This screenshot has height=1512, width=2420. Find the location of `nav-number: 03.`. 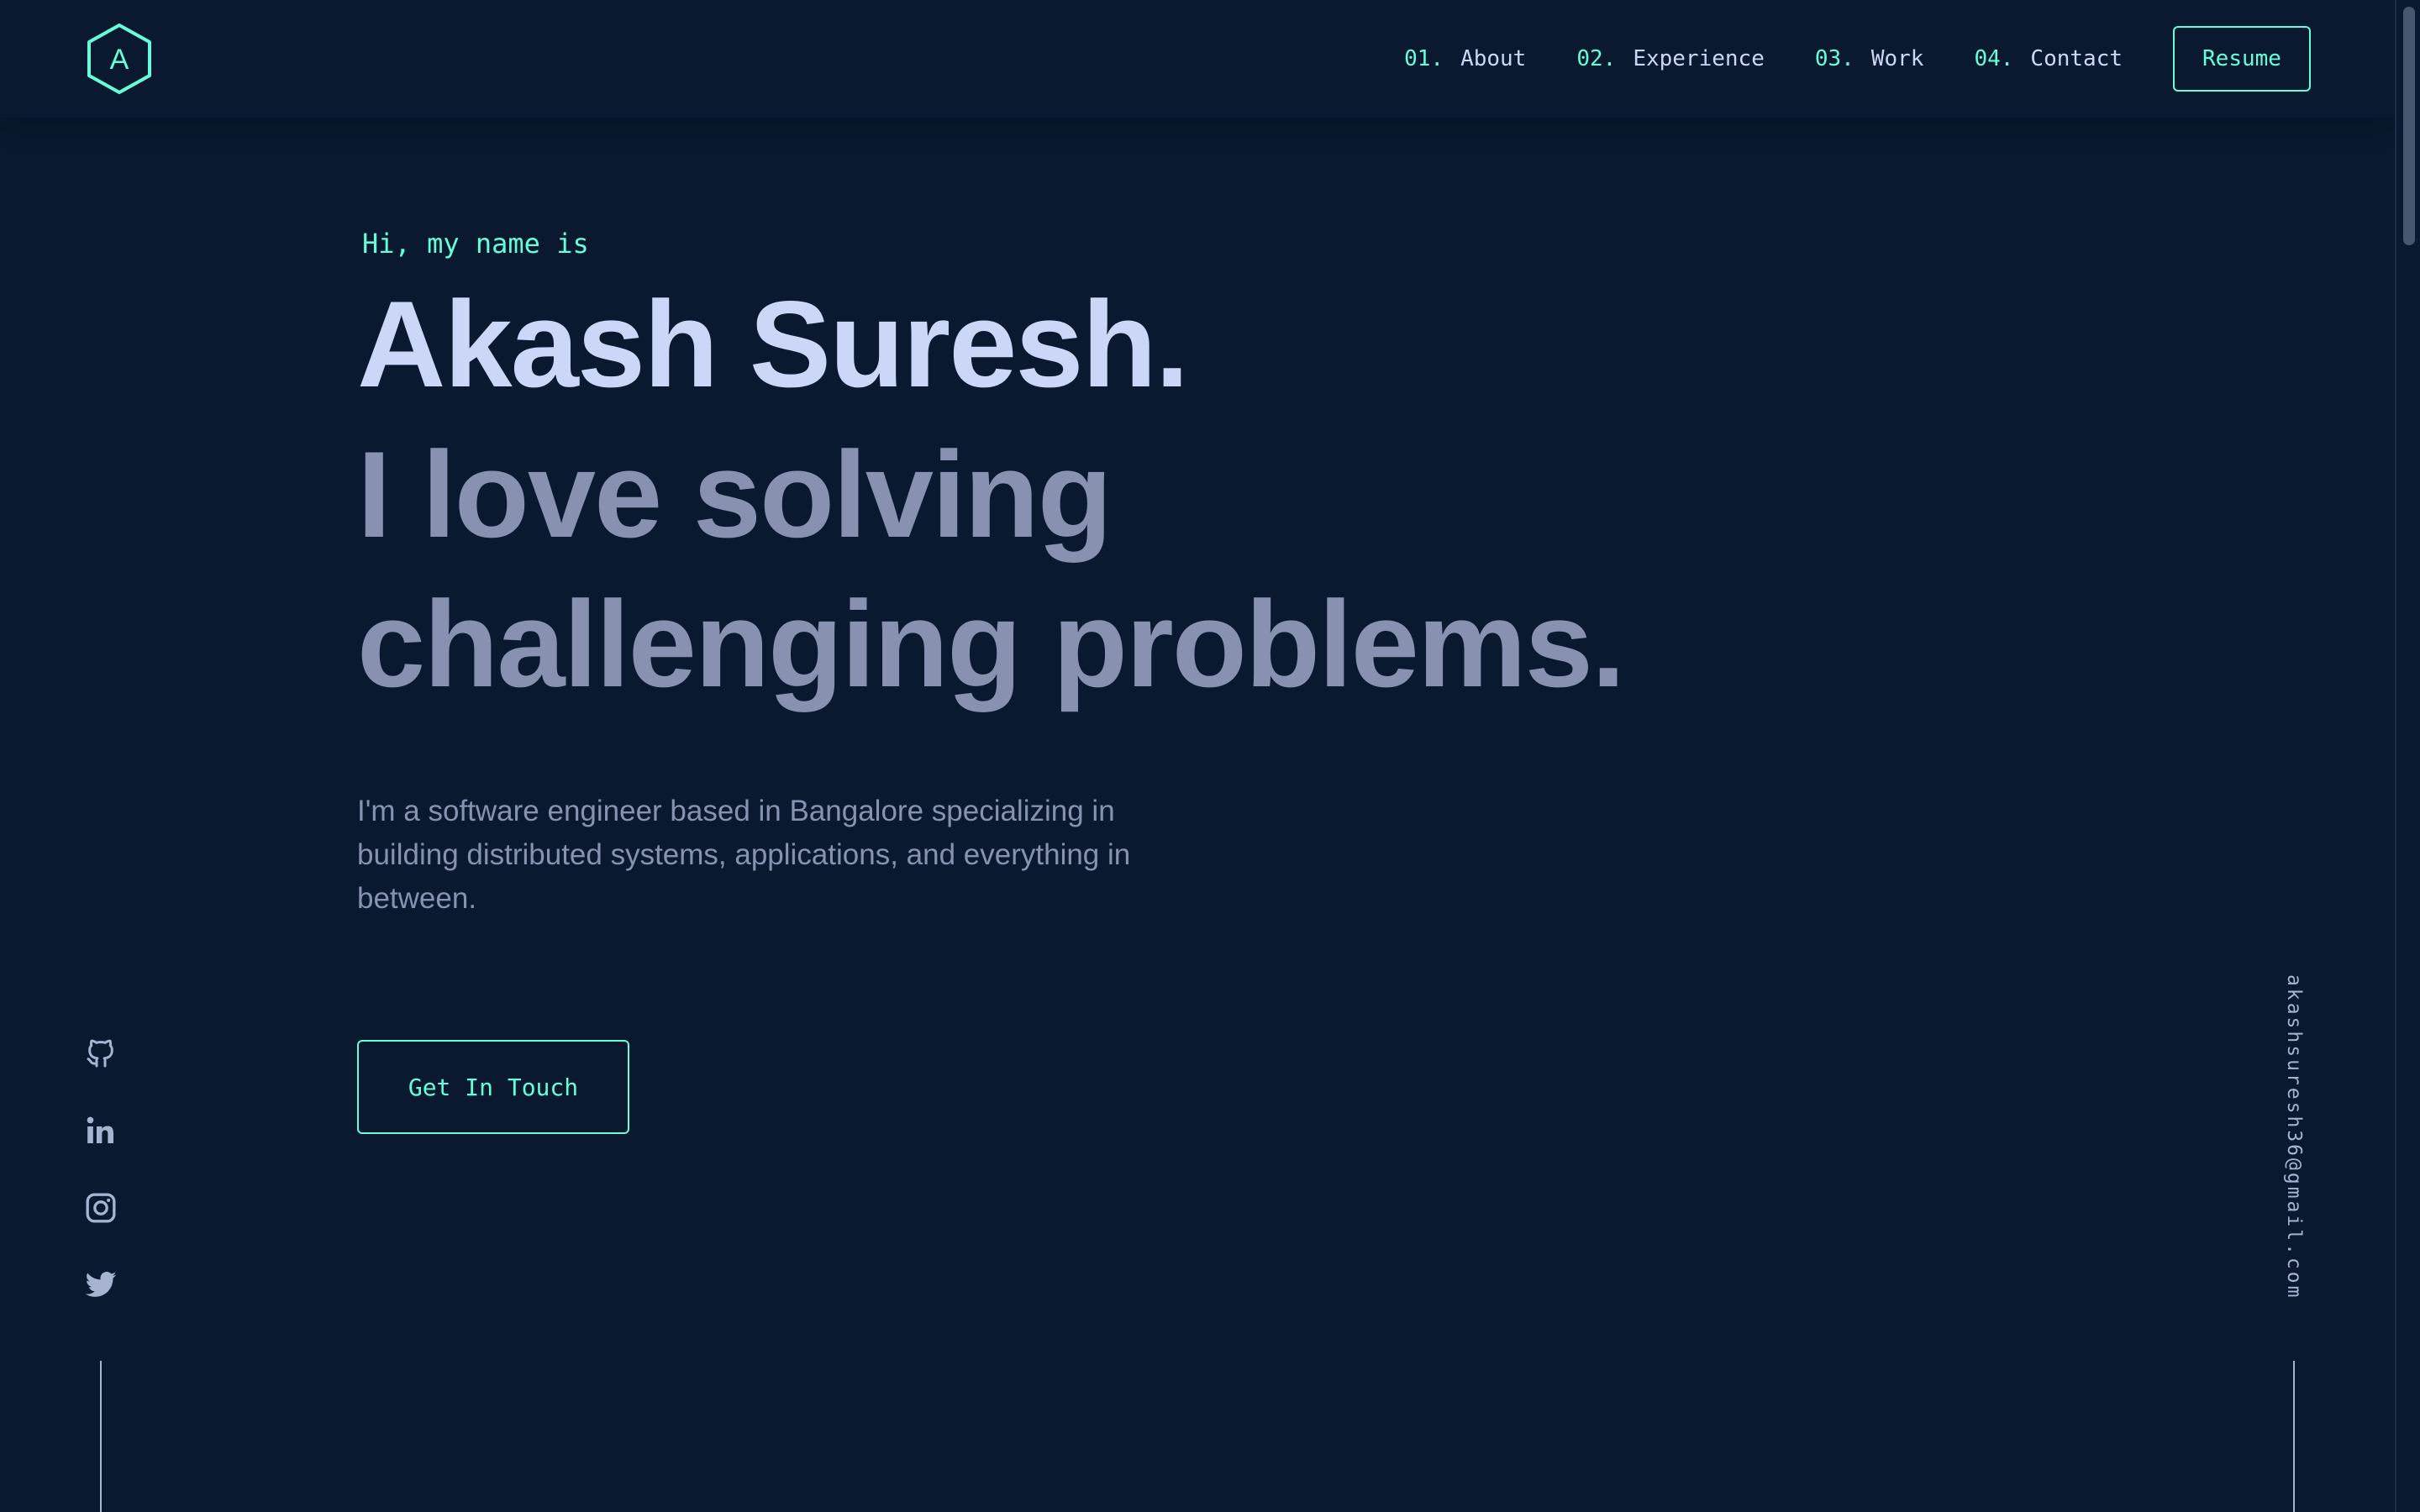

nav-number: 03. is located at coordinates (1834, 58).